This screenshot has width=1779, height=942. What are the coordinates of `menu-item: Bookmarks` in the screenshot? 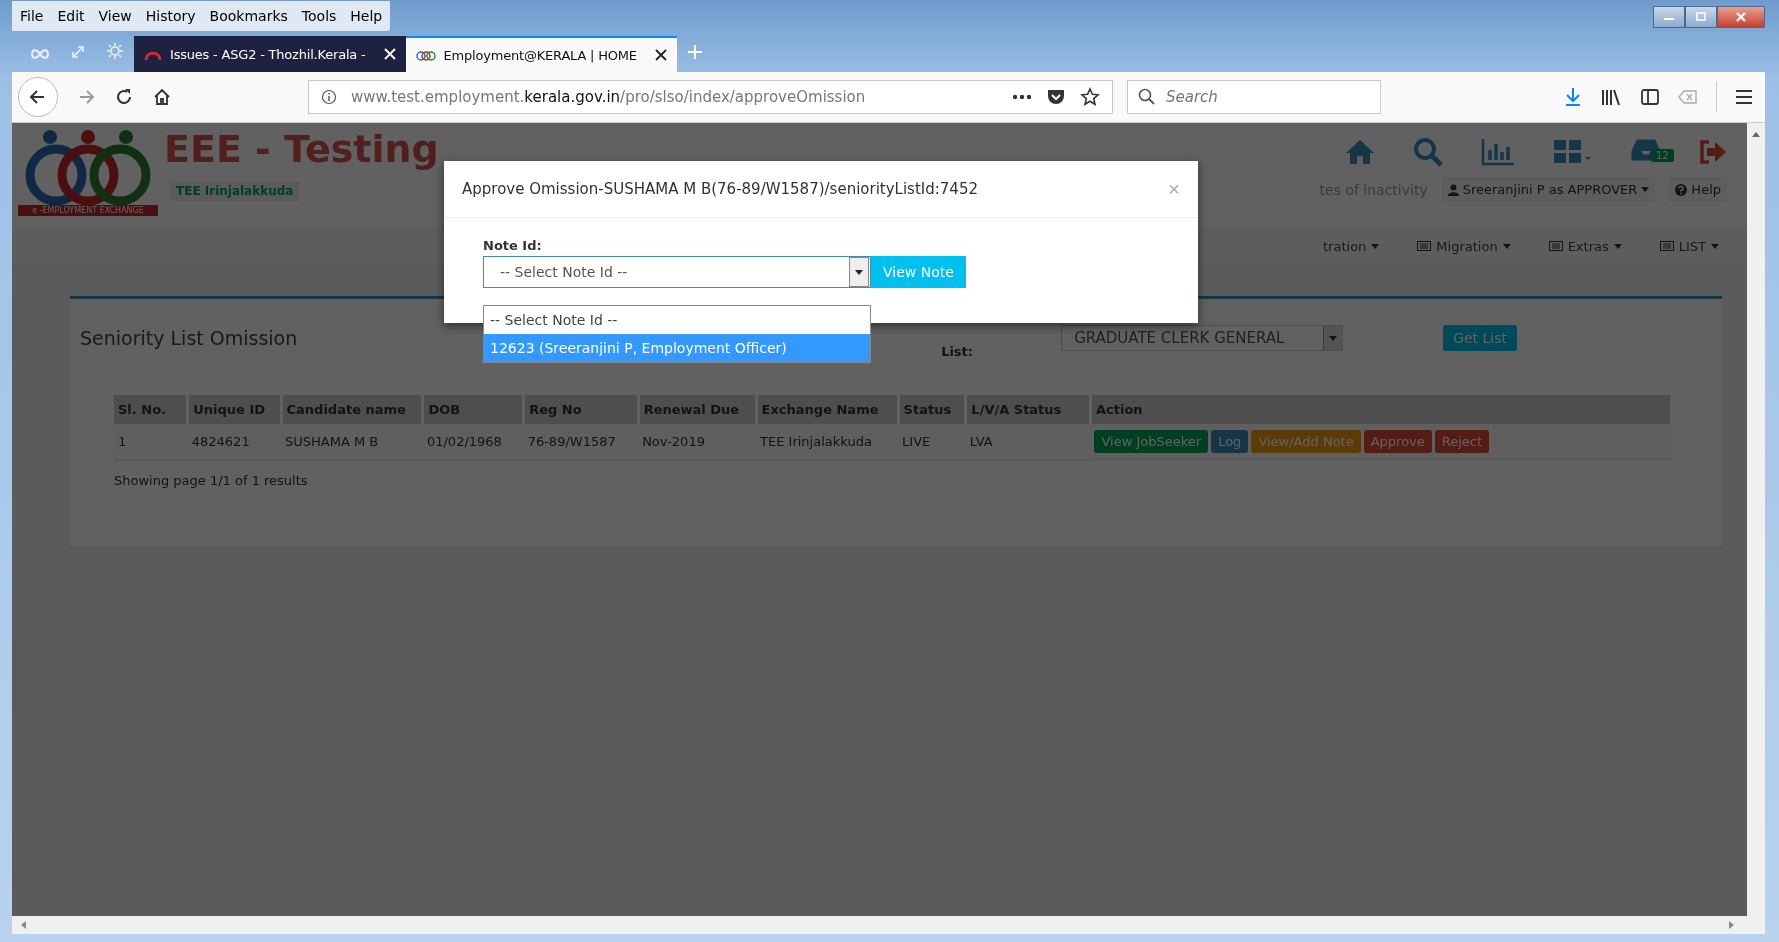 It's located at (248, 16).